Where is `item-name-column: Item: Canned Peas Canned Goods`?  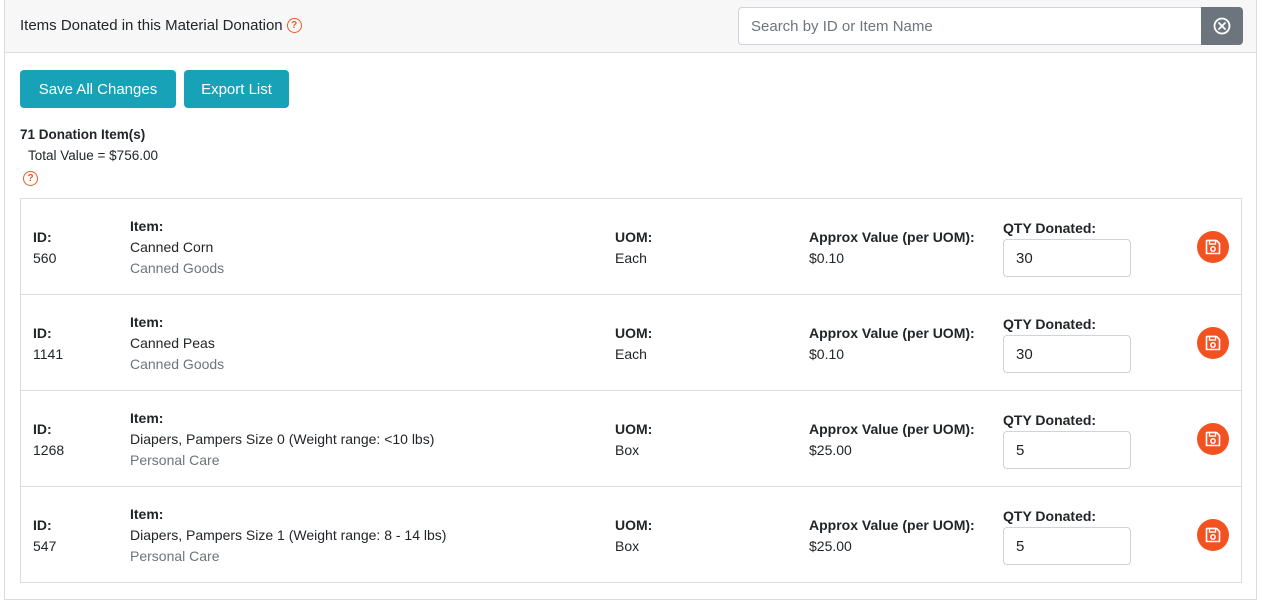 item-name-column: Item: Canned Peas Canned Goods is located at coordinates (177, 343).